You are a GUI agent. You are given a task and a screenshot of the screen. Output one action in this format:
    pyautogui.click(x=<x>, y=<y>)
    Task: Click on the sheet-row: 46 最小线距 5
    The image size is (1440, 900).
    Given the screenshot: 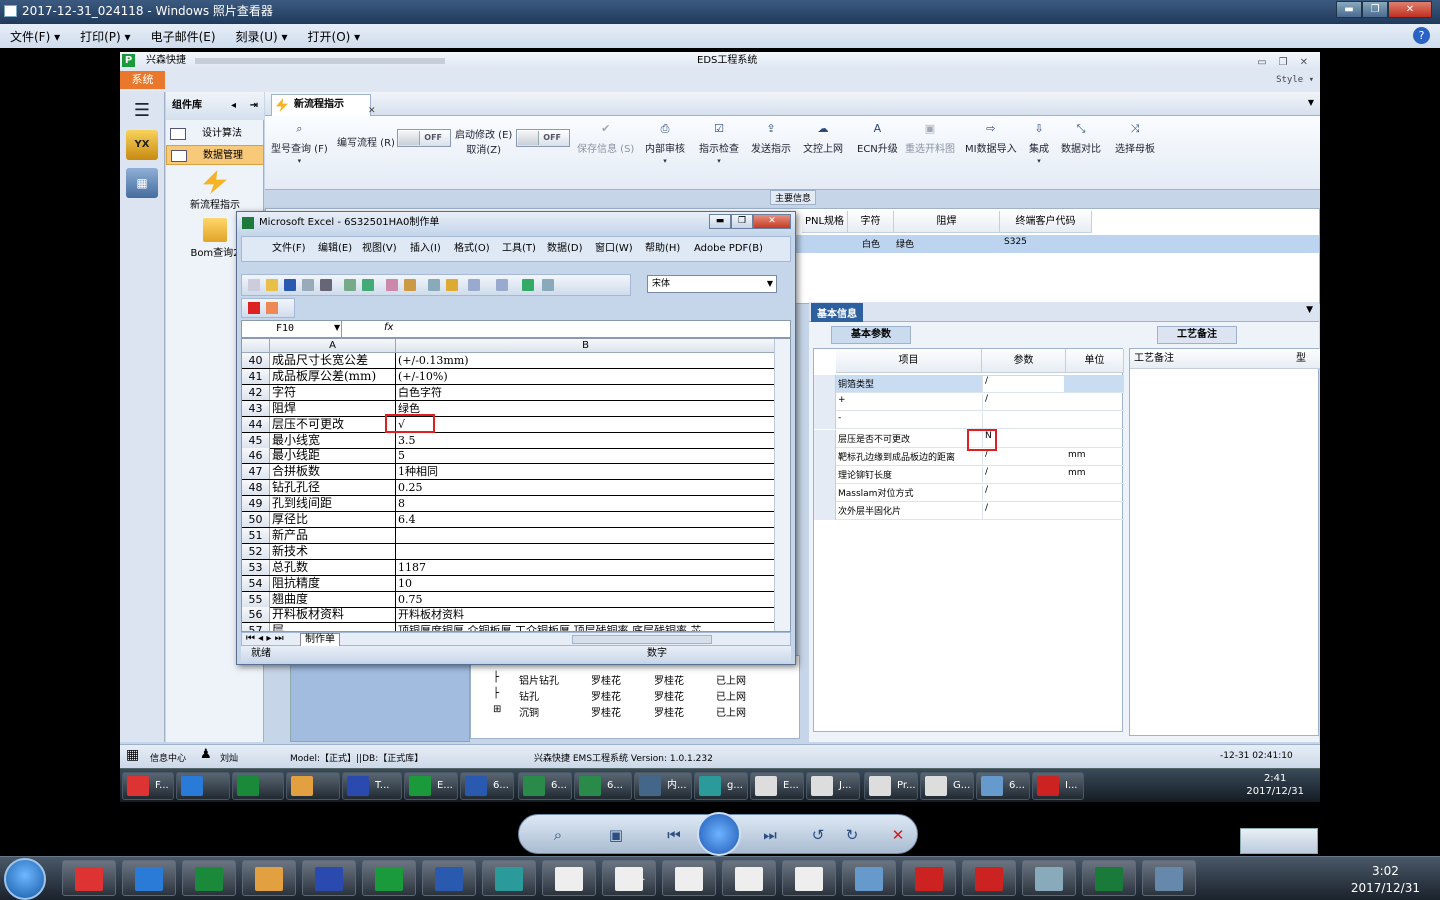 What is the action you would take?
    pyautogui.click(x=508, y=456)
    